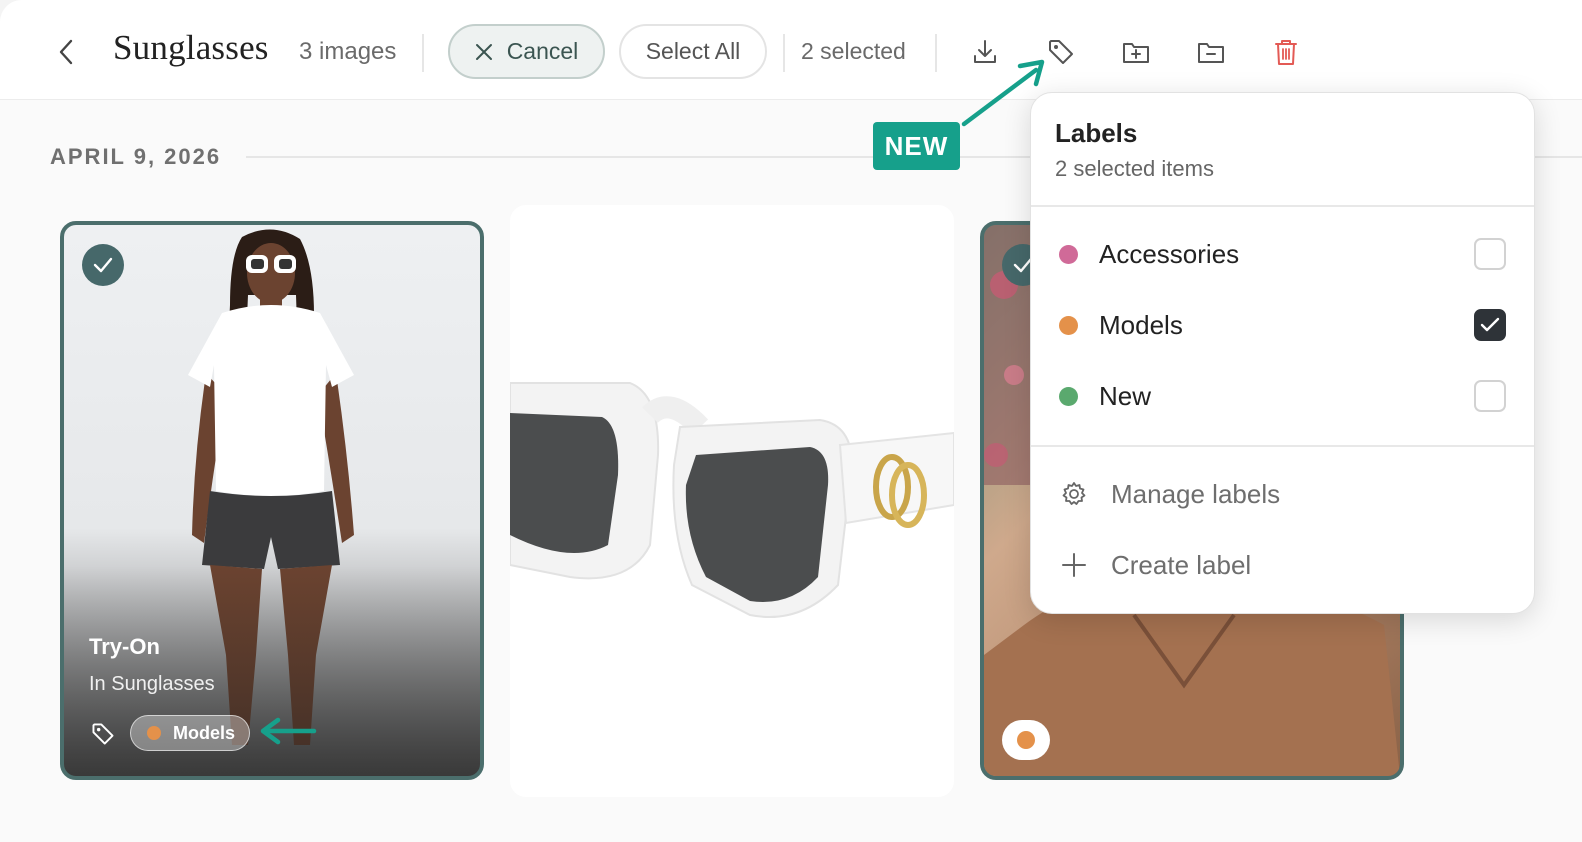 The width and height of the screenshot is (1582, 842). What do you see at coordinates (1169, 253) in the screenshot?
I see `label-name: Accessories` at bounding box center [1169, 253].